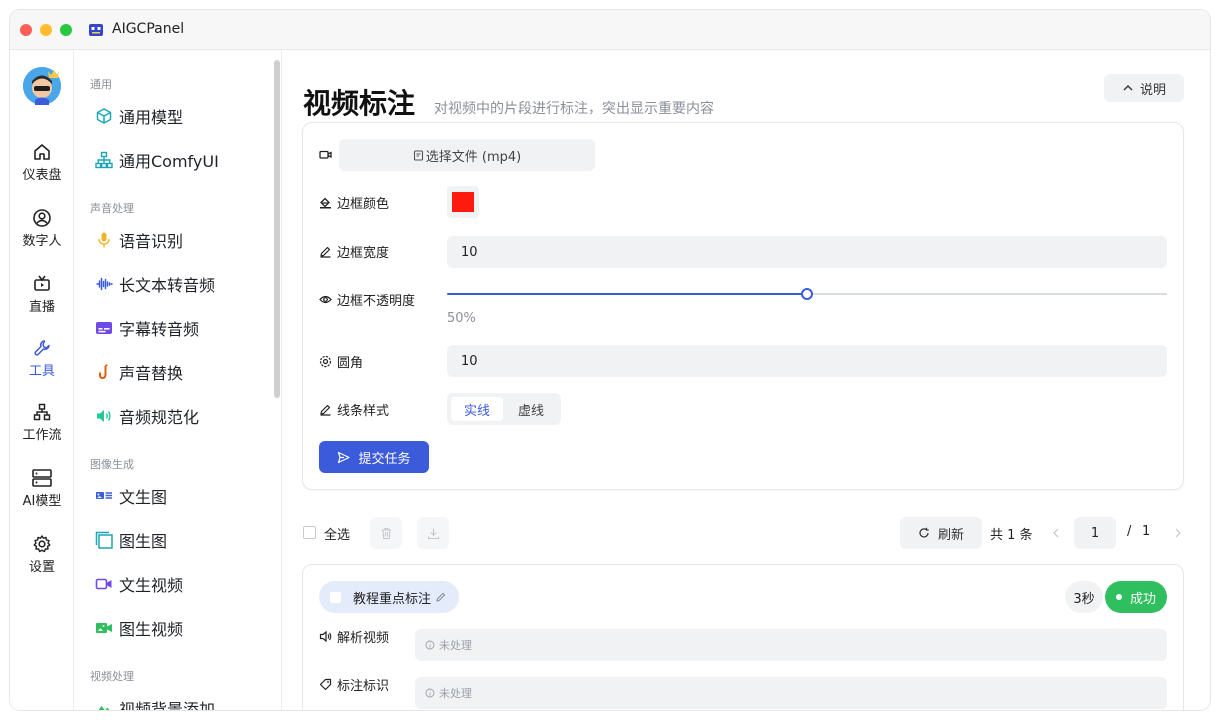 The width and height of the screenshot is (1220, 720). I want to click on file-icon, so click(418, 155).